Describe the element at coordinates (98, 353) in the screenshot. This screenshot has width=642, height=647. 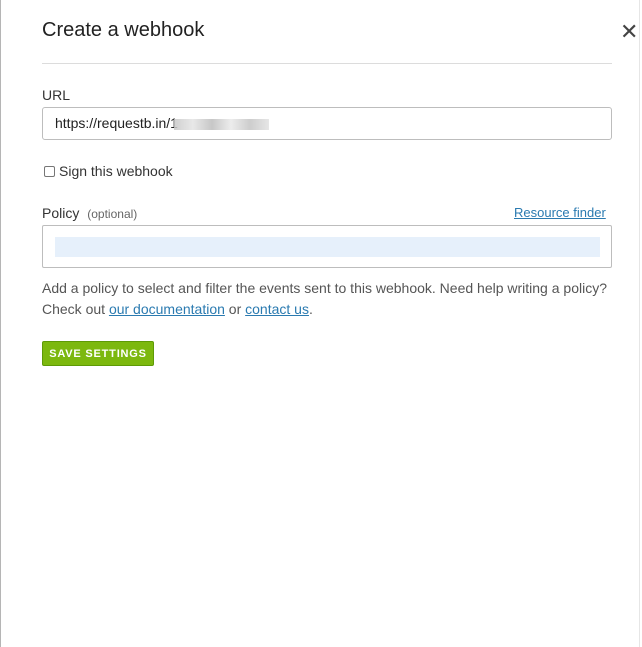
I see `save-settings-button: SAVE SETTINGS` at that location.